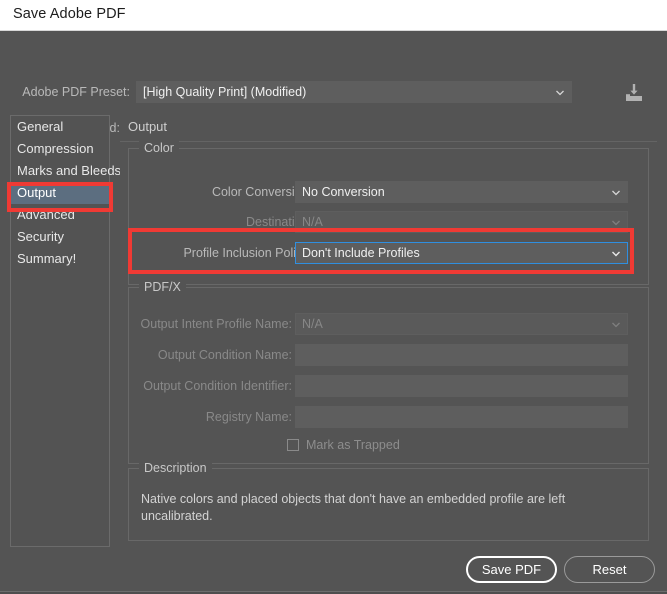 The width and height of the screenshot is (667, 594). I want to click on adobe-pdf-preset-select: [High Quality Print] (Modified), so click(354, 92).